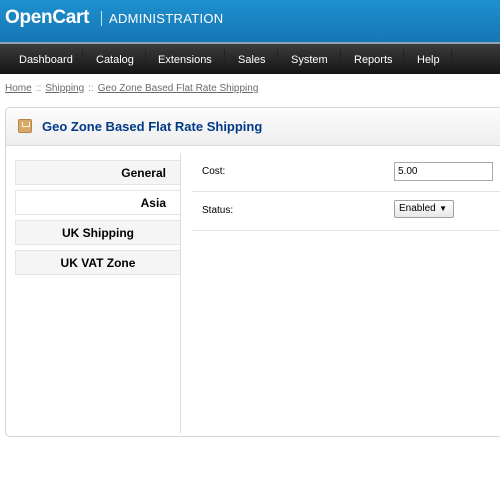 The image size is (500, 500). Describe the element at coordinates (443, 208) in the screenshot. I see `dropdown-arrow-icon: ▼` at that location.